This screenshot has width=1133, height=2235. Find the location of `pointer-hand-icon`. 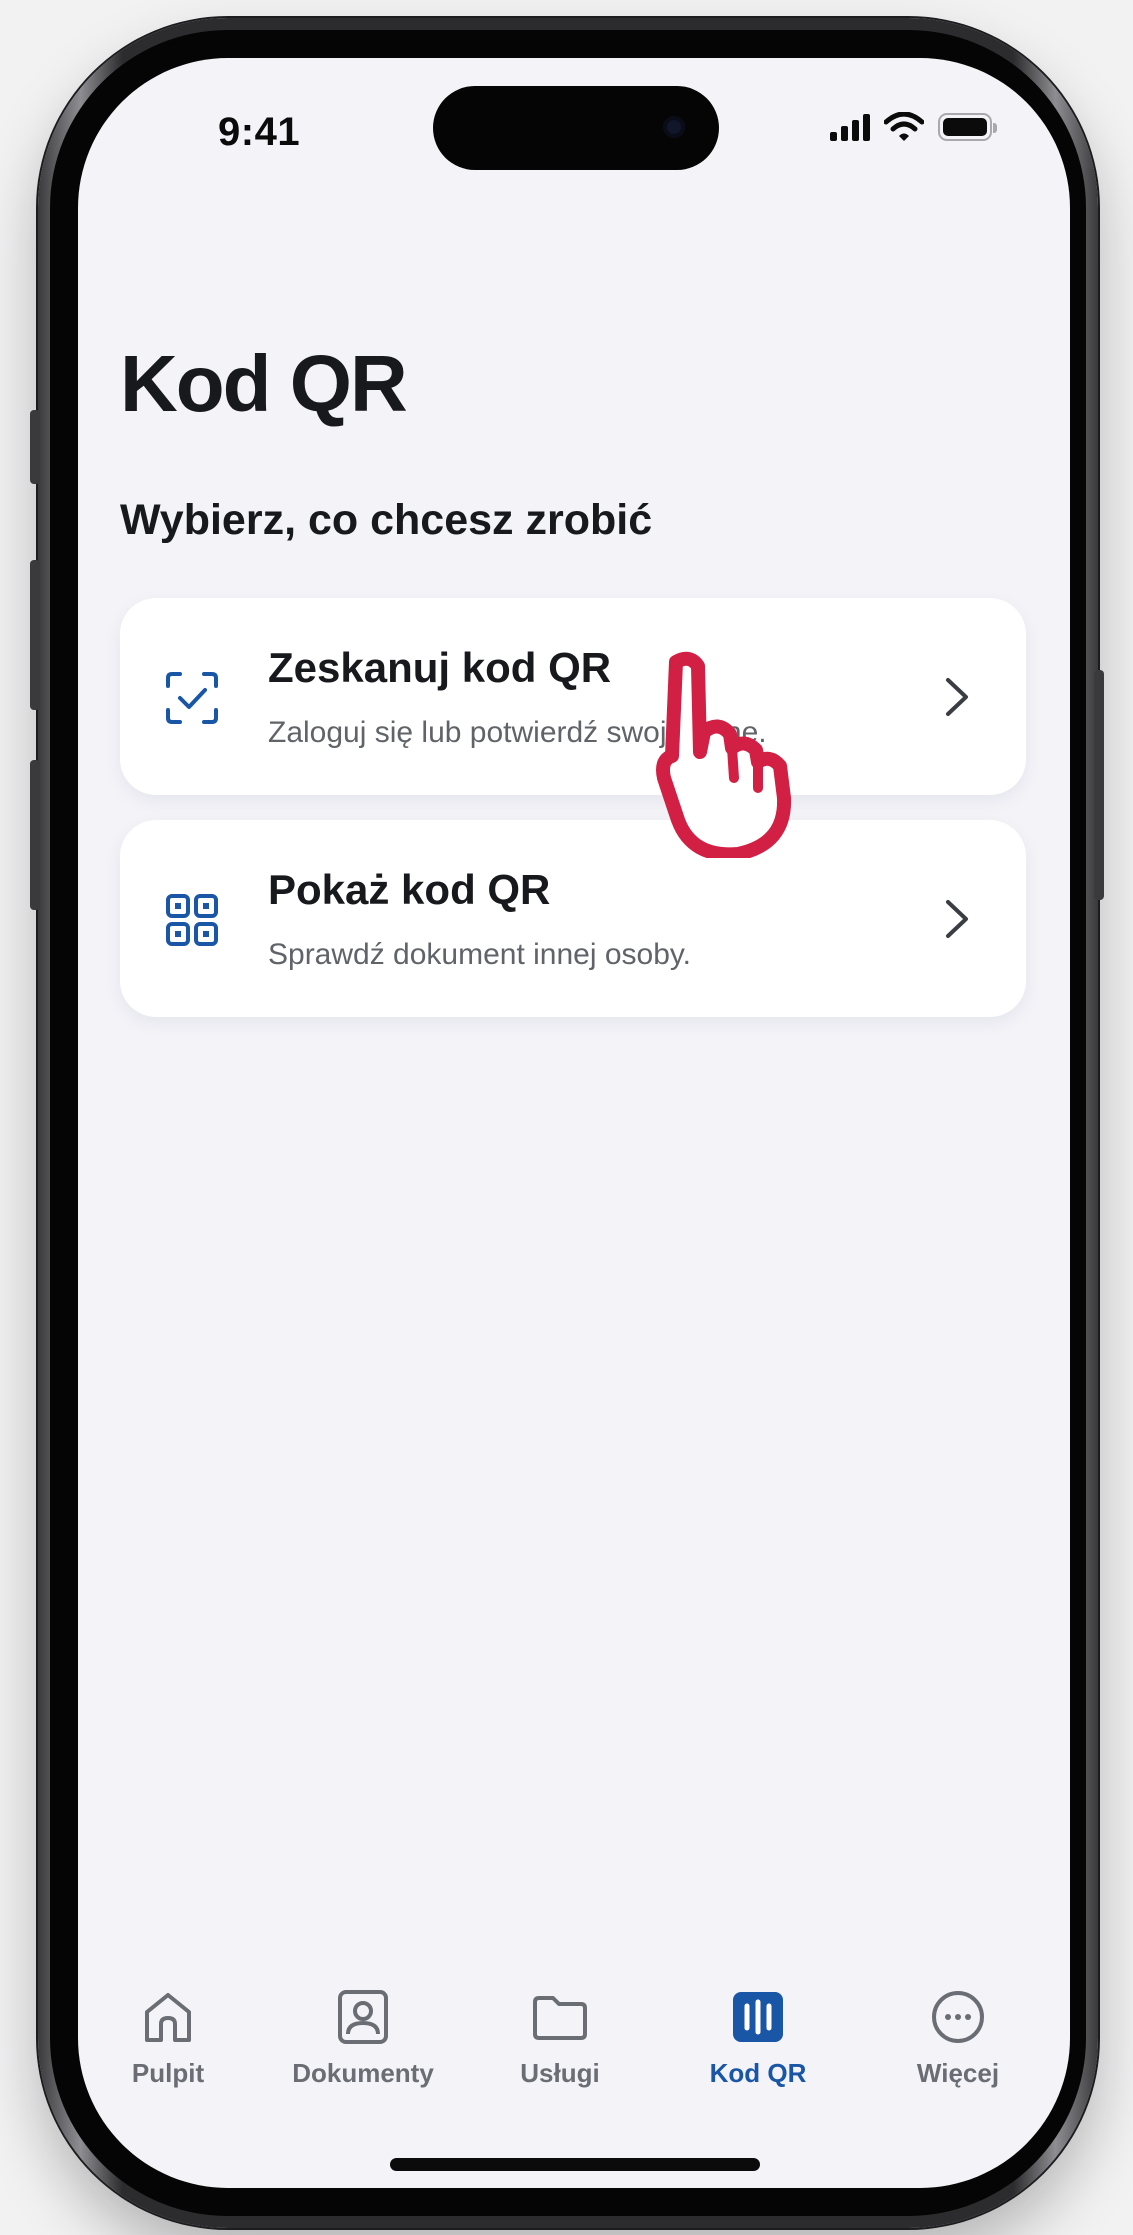

pointer-hand-icon is located at coordinates (724, 754).